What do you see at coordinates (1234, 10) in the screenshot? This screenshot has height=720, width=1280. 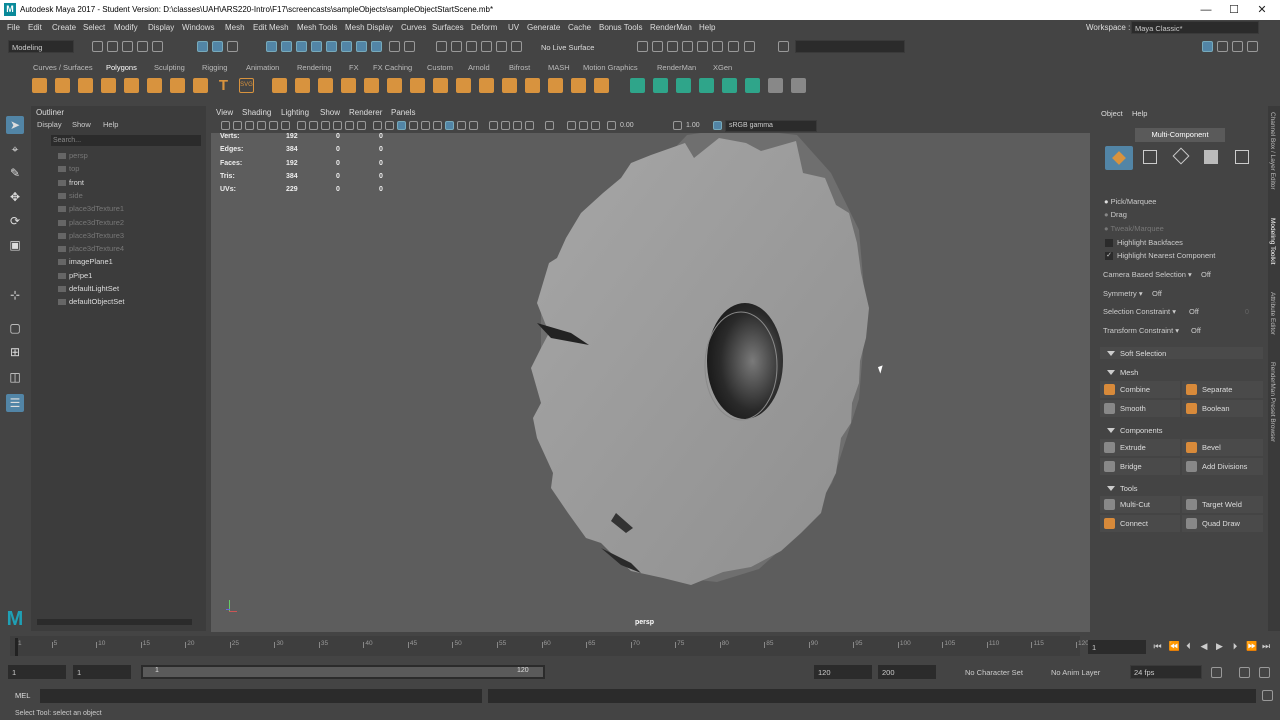 I see `maximize-button: ☐` at bounding box center [1234, 10].